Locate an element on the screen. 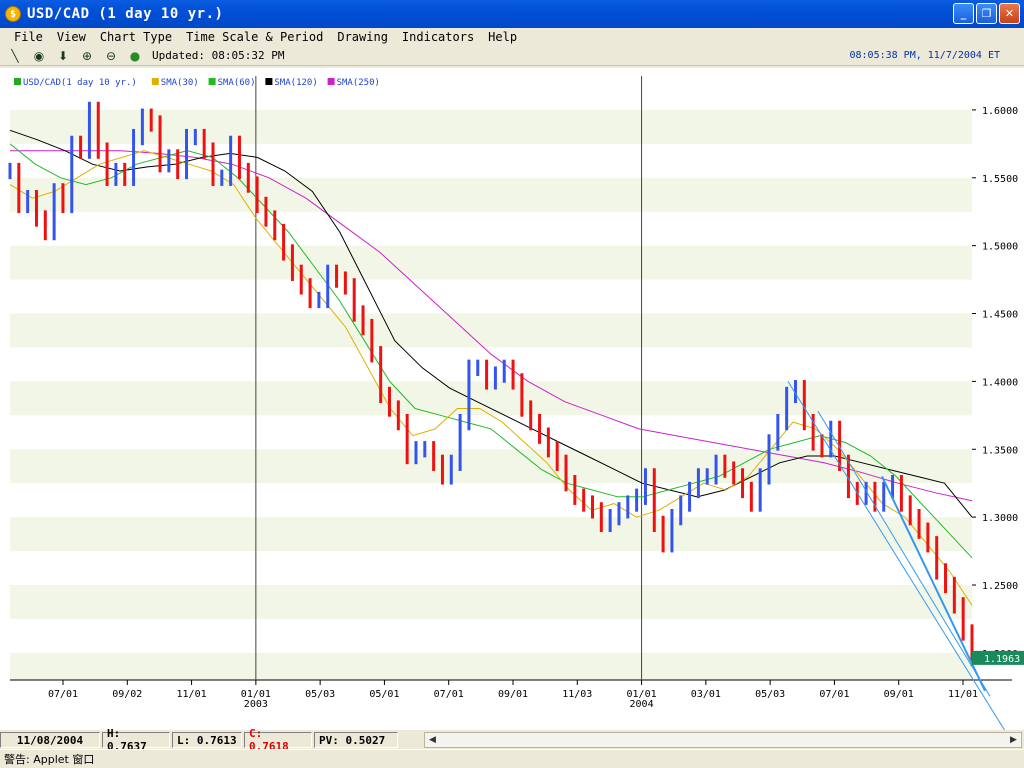 This screenshot has height=768, width=1024. target-icon: ◉ is located at coordinates (39, 56).